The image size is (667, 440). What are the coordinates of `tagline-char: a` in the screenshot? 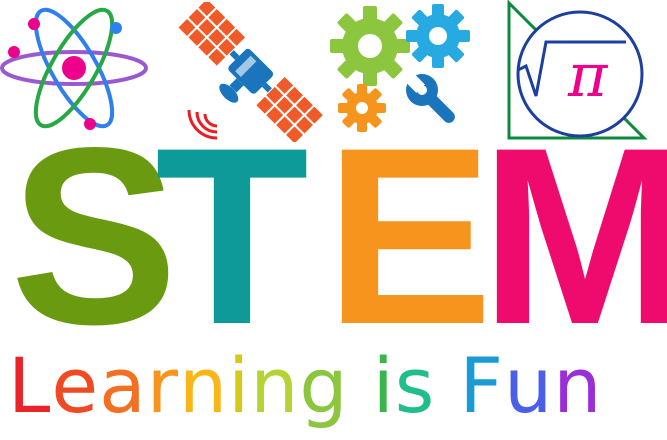 It's located at (123, 385).